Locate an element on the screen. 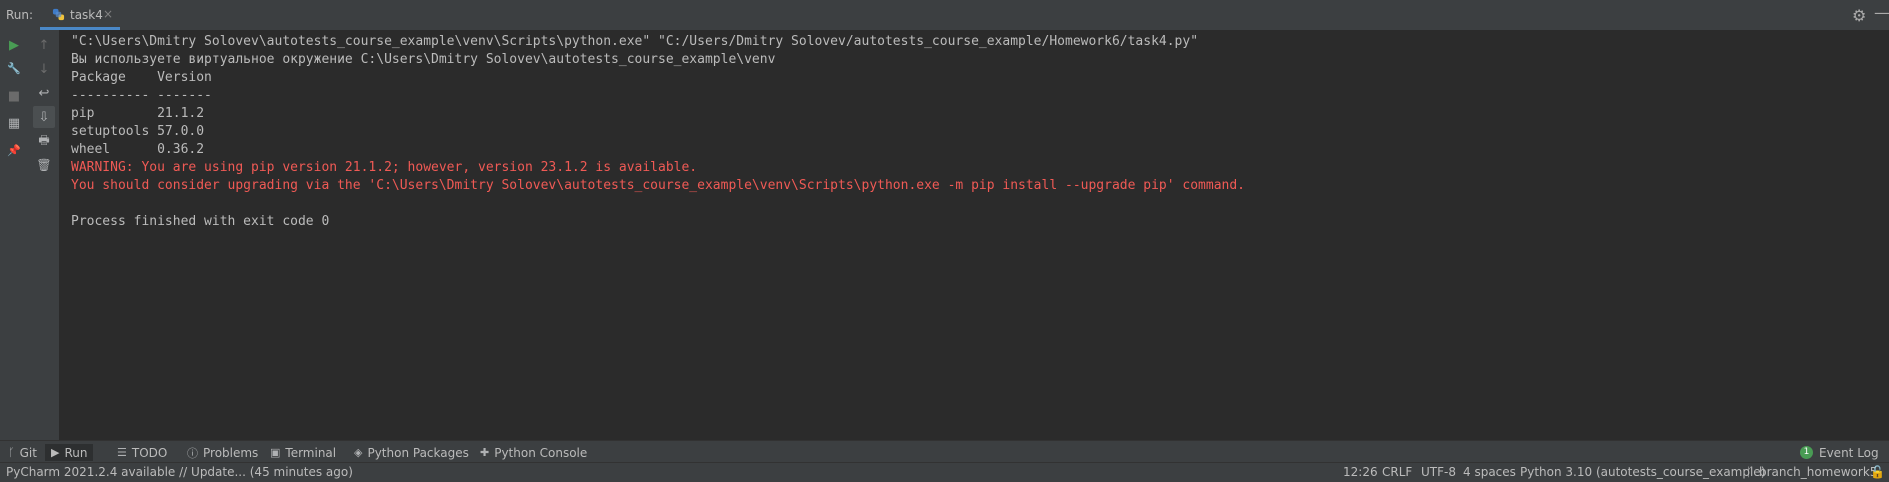 The width and height of the screenshot is (1889, 482). python-interpreter: Python 3.10 (autotests_course_example) is located at coordinates (1642, 472).